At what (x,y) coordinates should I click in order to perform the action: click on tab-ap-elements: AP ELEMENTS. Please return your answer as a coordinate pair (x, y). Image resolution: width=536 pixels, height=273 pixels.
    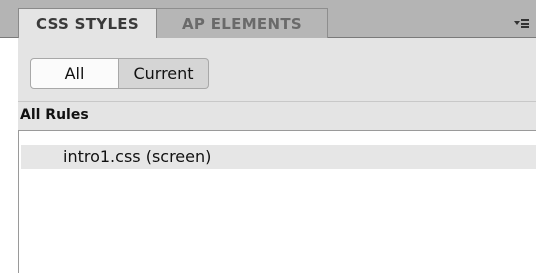
    Looking at the image, I should click on (242, 23).